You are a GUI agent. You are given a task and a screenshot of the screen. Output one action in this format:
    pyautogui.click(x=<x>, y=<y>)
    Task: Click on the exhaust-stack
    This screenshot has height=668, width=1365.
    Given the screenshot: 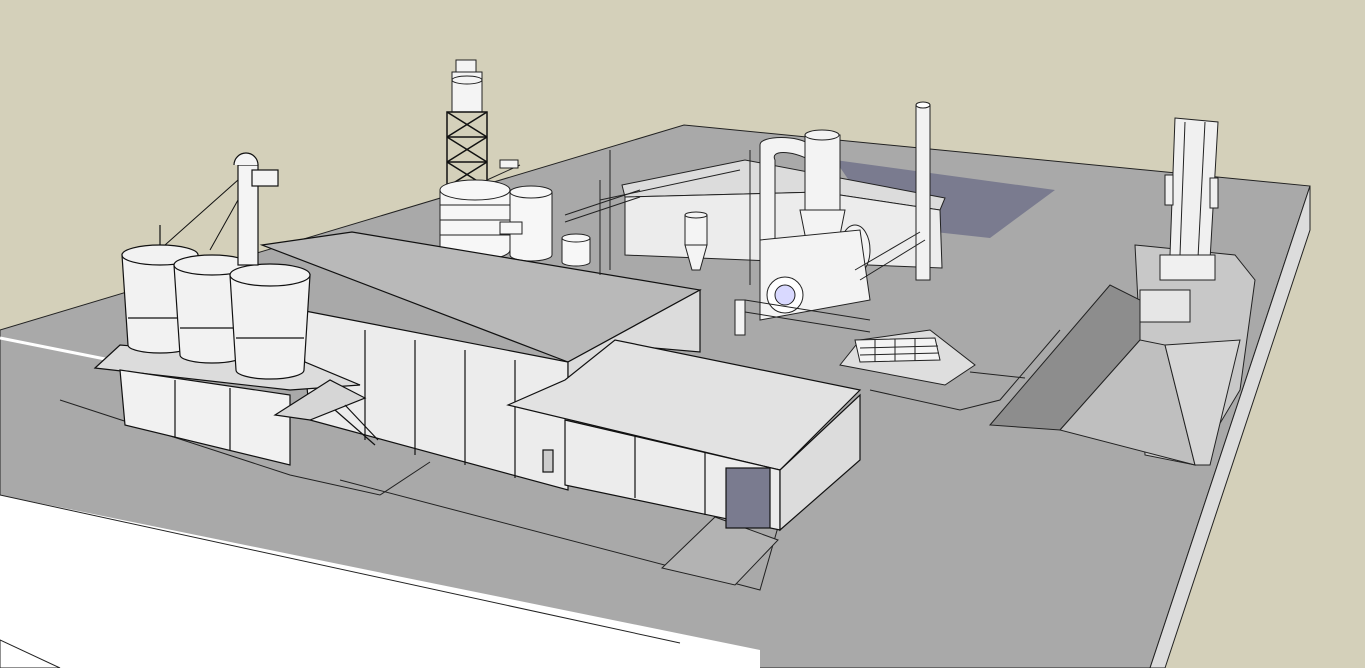 What is the action you would take?
    pyautogui.click(x=923, y=191)
    